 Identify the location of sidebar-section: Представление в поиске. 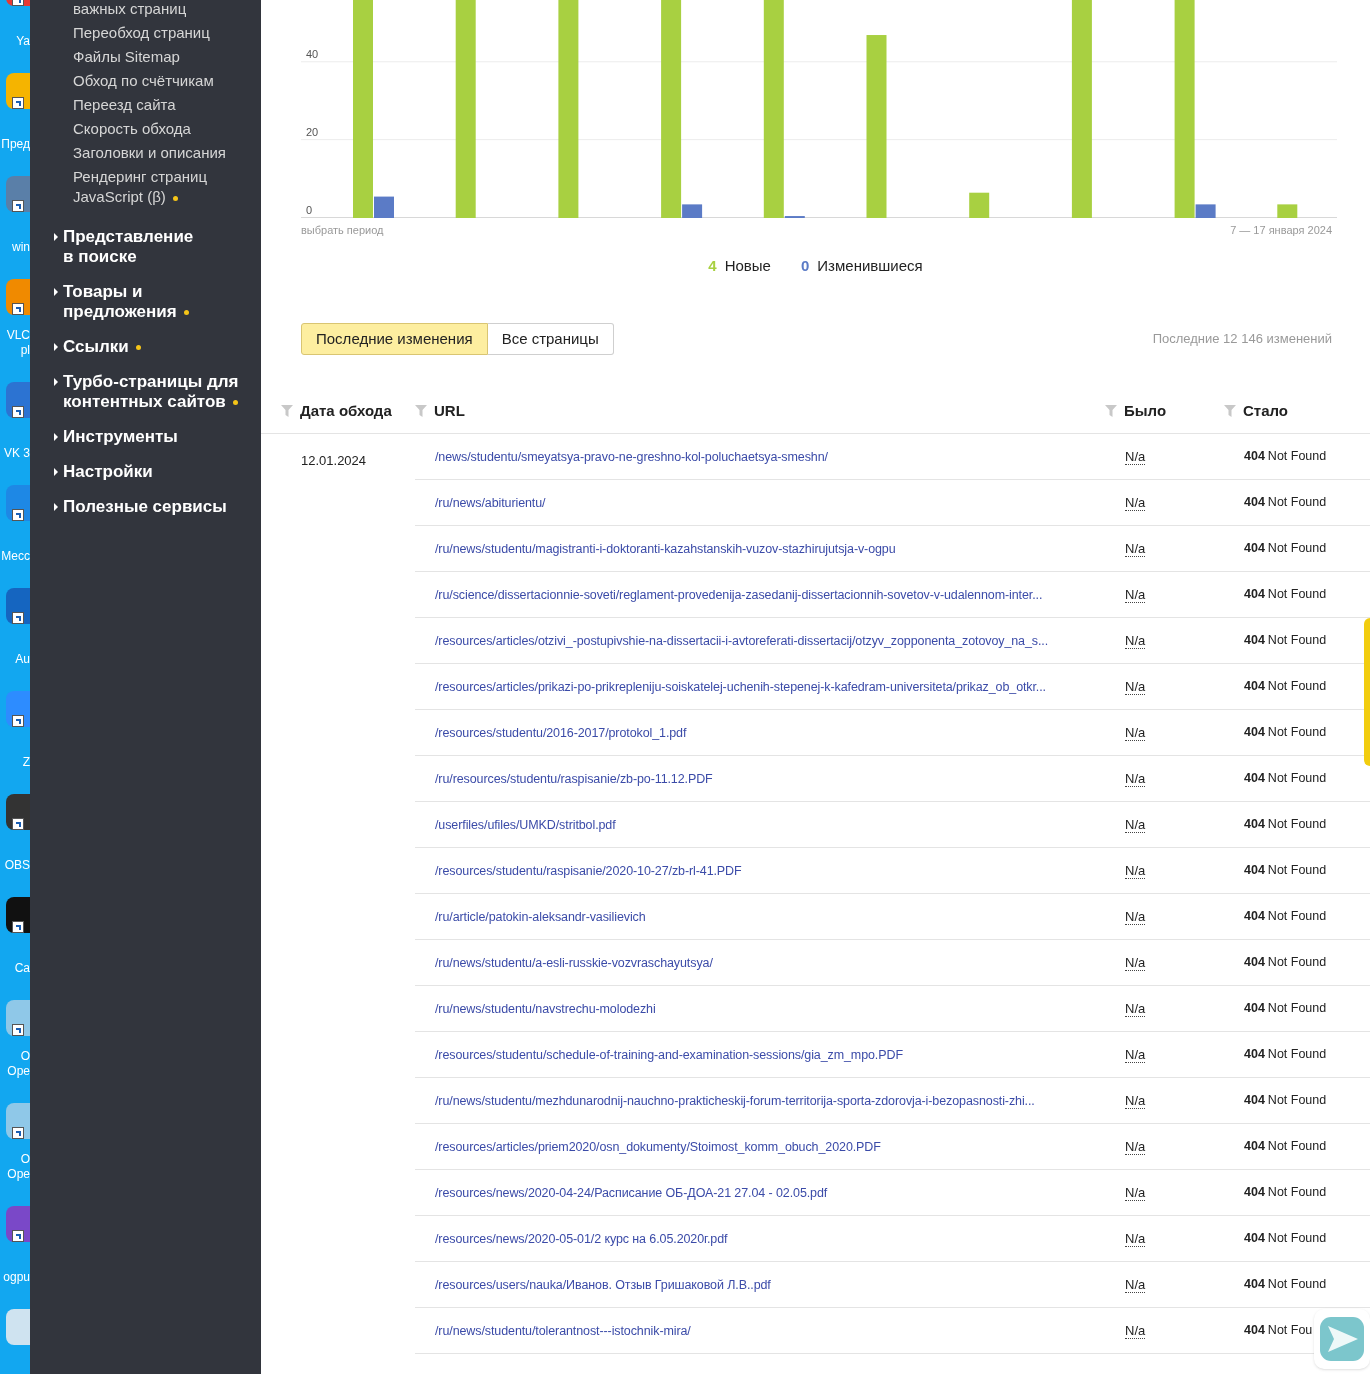
(128, 247).